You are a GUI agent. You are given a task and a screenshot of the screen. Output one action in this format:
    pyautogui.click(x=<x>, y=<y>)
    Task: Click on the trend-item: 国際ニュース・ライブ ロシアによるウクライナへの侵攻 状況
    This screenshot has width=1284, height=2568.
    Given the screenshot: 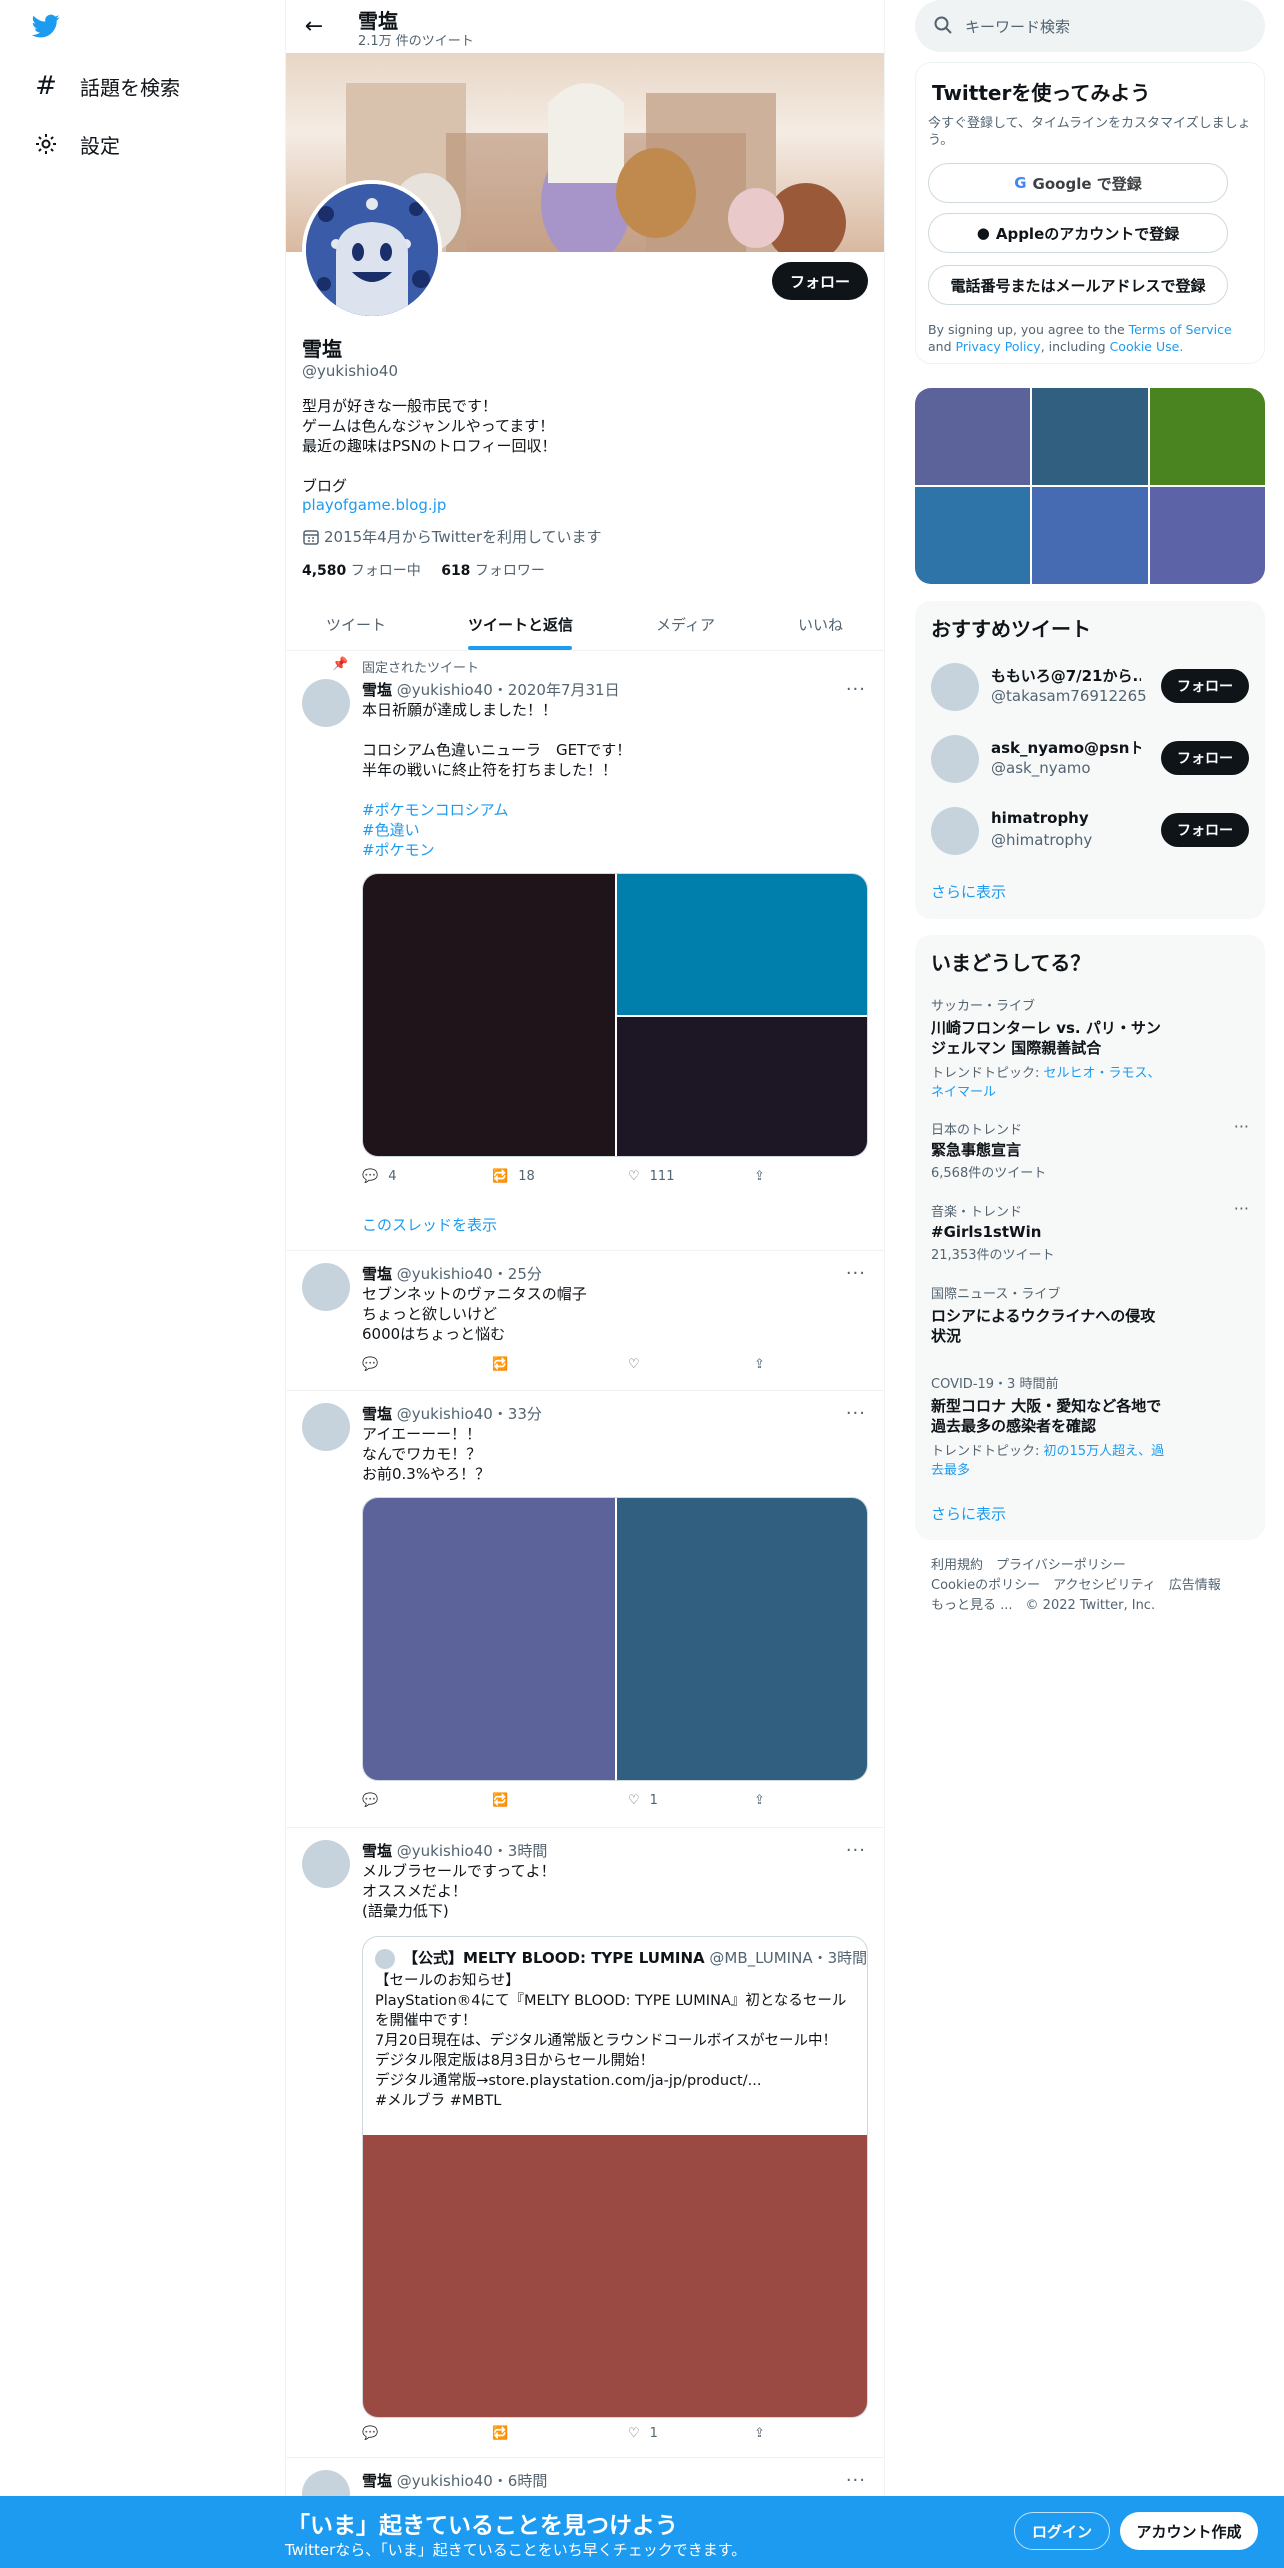 What is the action you would take?
    pyautogui.click(x=1086, y=1314)
    